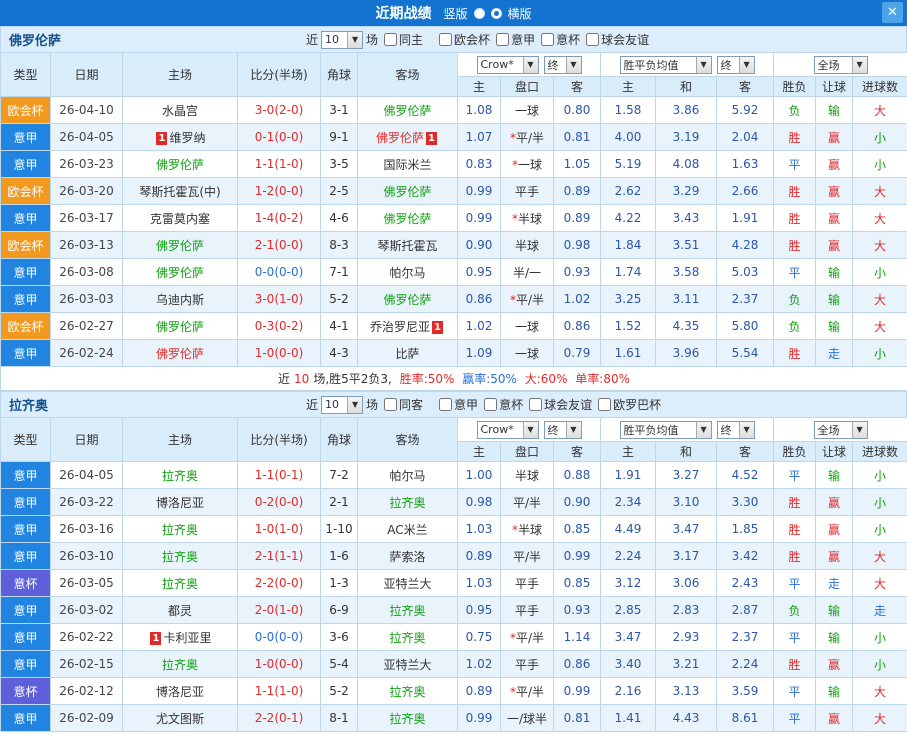 This screenshot has height=752, width=907. I want to click on home-team-name: 佛罗伦萨, so click(179, 353).